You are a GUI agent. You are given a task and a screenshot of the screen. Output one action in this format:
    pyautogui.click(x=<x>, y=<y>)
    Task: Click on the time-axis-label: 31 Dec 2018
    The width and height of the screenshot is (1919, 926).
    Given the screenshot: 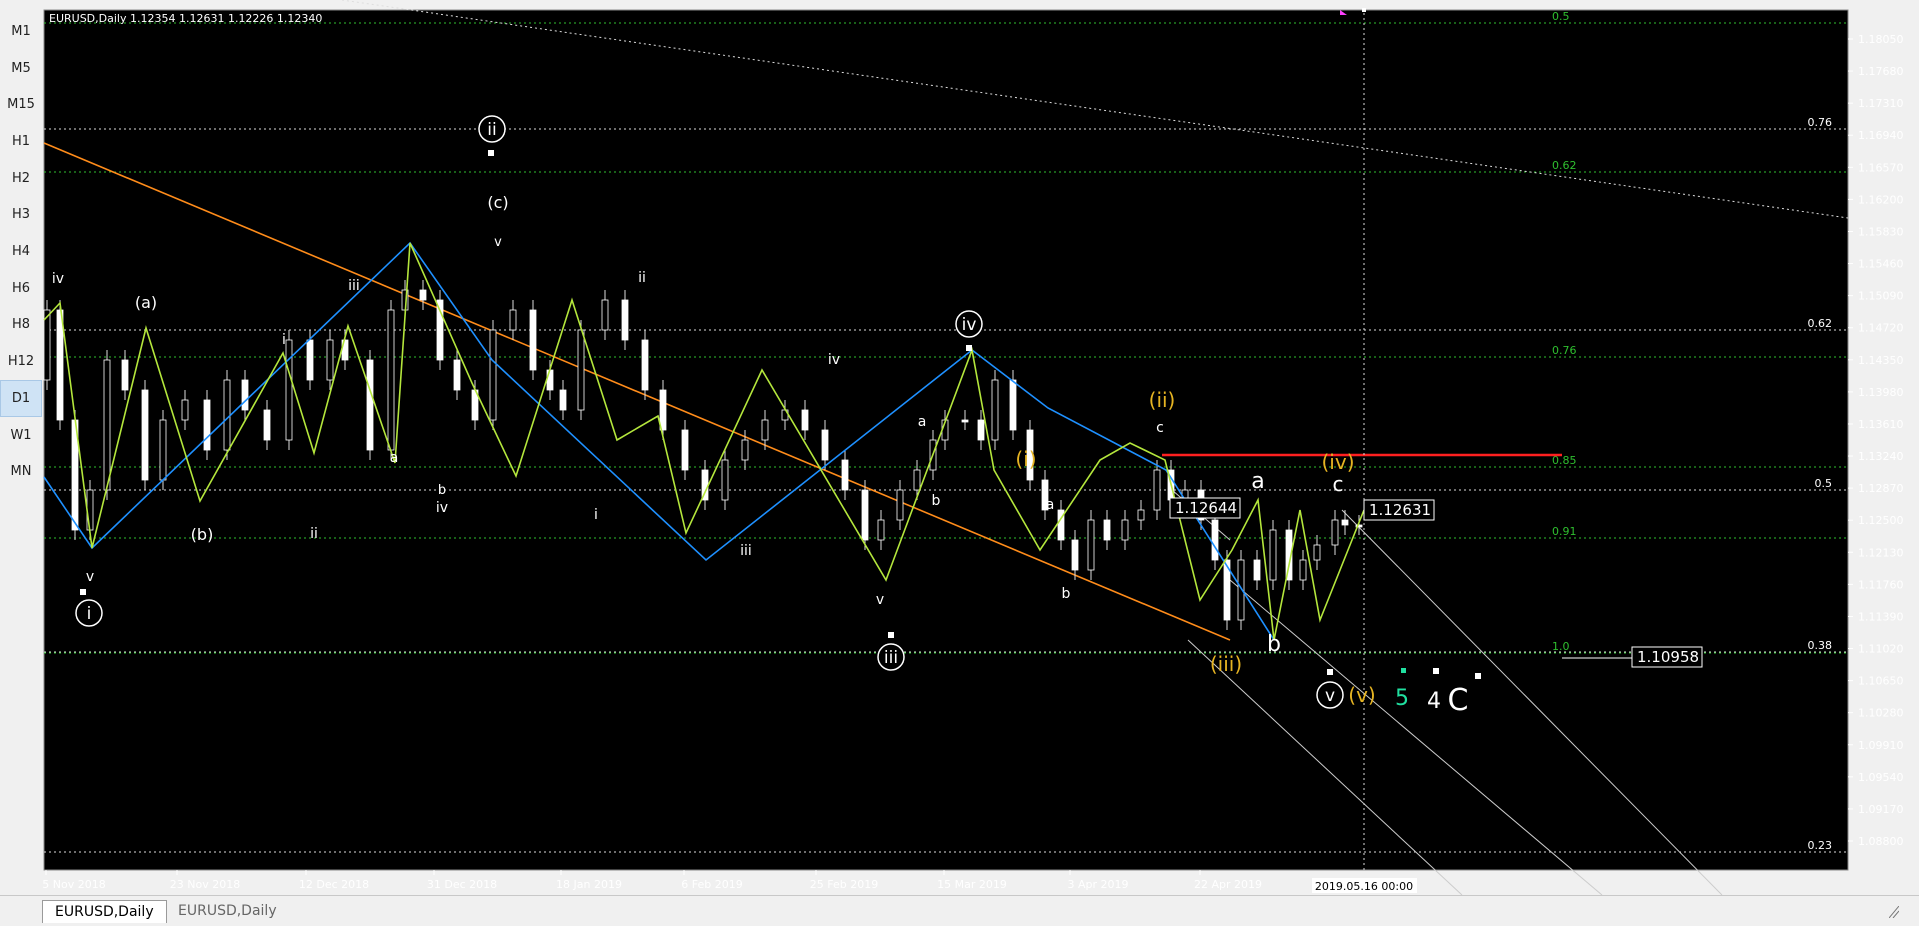 What is the action you would take?
    pyautogui.click(x=462, y=884)
    